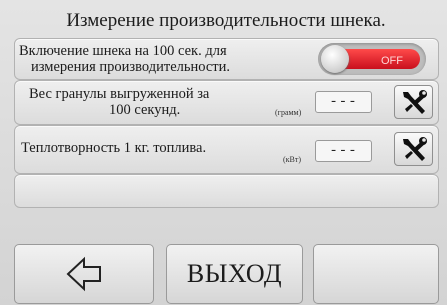 The image size is (447, 305). Describe the element at coordinates (335, 59) in the screenshot. I see `toggle-knob` at that location.